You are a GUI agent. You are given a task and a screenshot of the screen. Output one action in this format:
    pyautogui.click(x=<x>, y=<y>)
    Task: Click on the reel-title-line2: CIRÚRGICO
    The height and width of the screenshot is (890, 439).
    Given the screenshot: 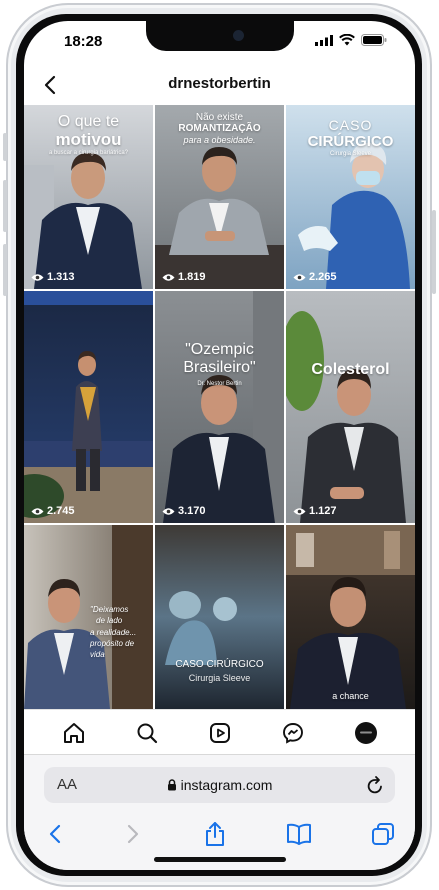 What is the action you would take?
    pyautogui.click(x=350, y=141)
    